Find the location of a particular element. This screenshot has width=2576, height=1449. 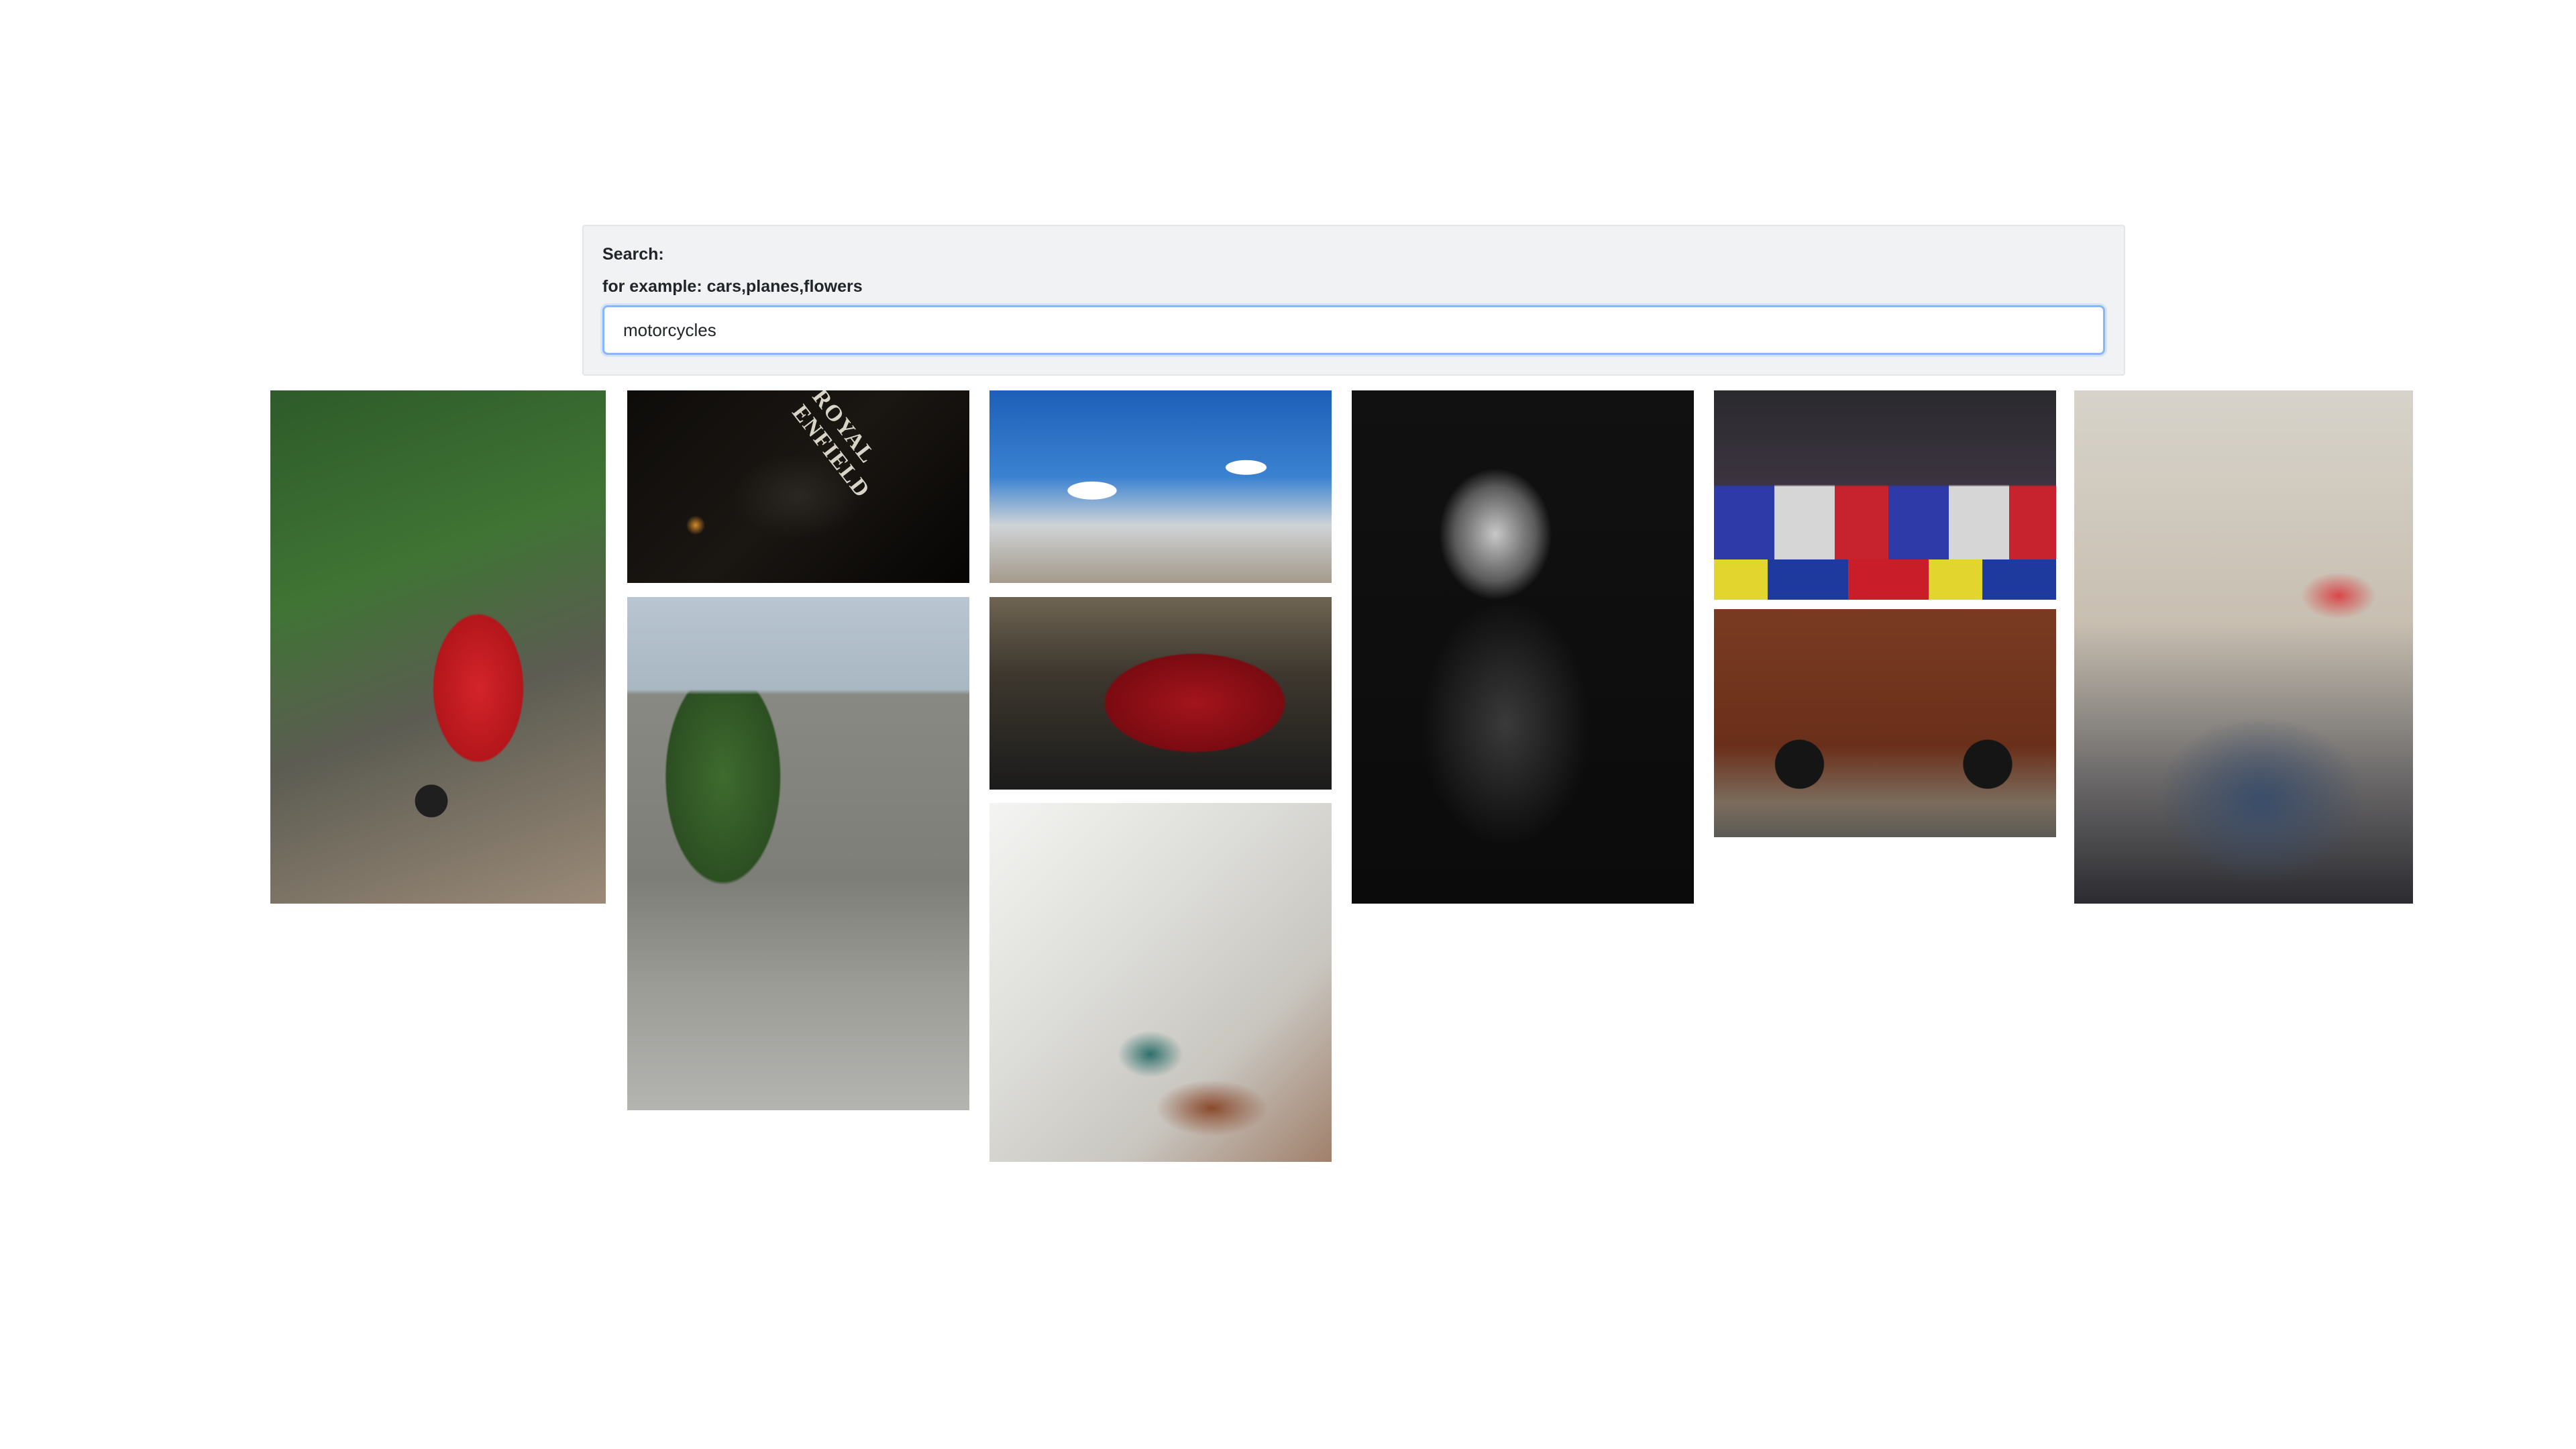

gallery-image-crowded-street is located at coordinates (2243, 647).